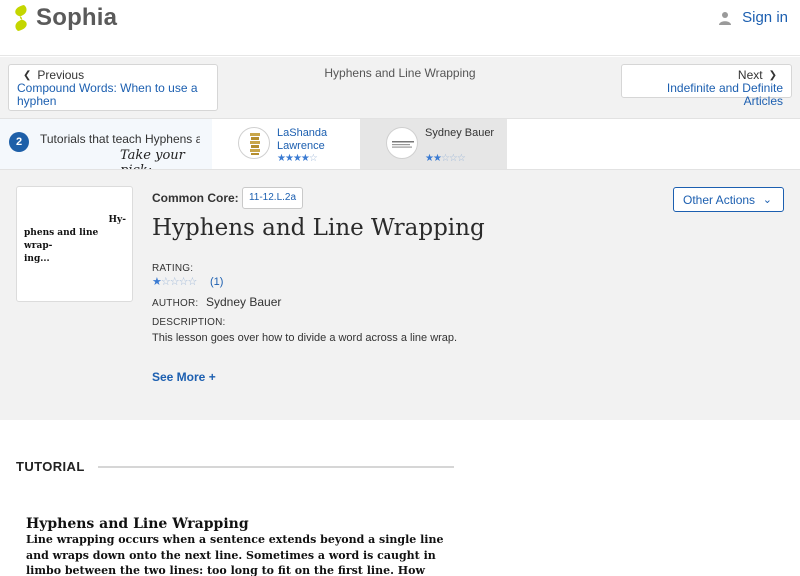 This screenshot has width=800, height=576. Describe the element at coordinates (305, 158) in the screenshot. I see `half-star-icon: ★` at that location.